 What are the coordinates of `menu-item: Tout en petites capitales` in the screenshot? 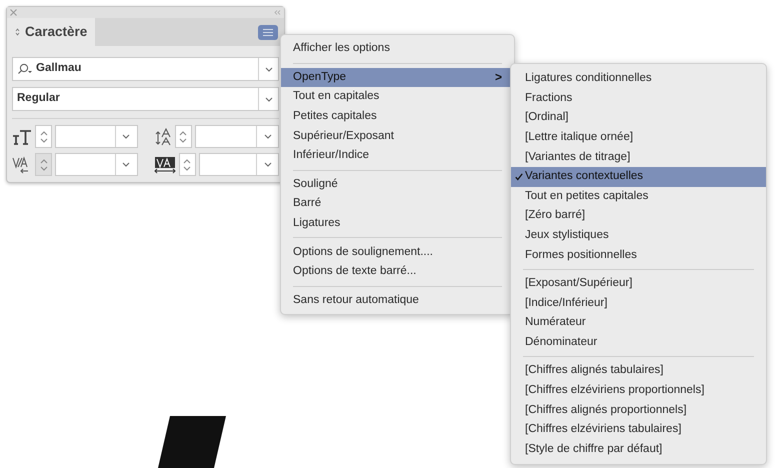 It's located at (638, 196).